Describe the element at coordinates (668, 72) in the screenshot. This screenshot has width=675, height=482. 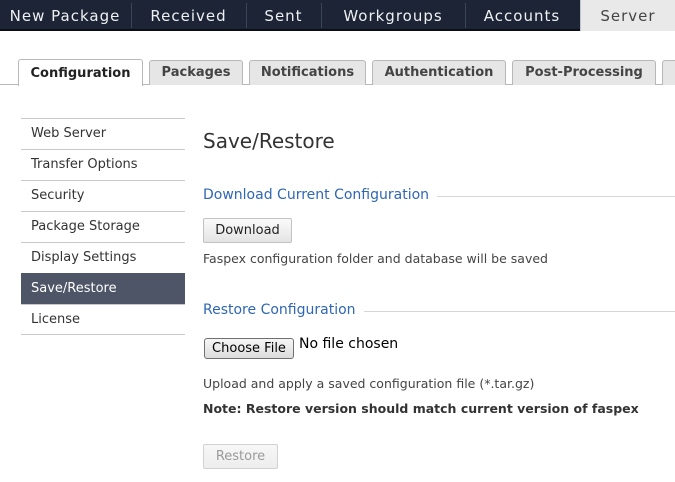
I see `tab-overflow` at that location.